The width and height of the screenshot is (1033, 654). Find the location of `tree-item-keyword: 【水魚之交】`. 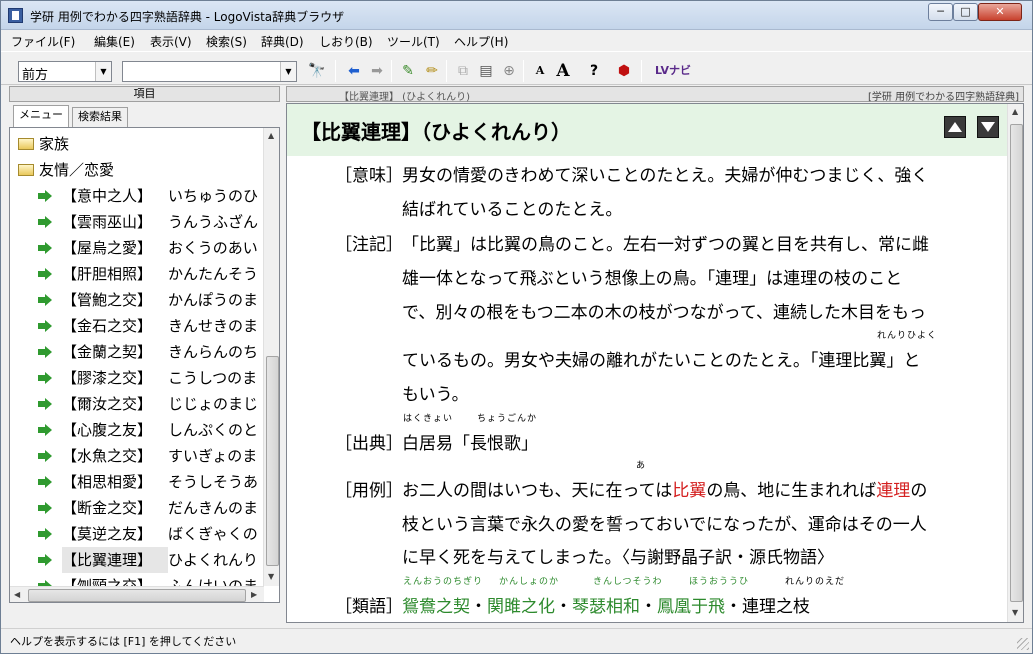

tree-item-keyword: 【水魚之交】 is located at coordinates (107, 456).